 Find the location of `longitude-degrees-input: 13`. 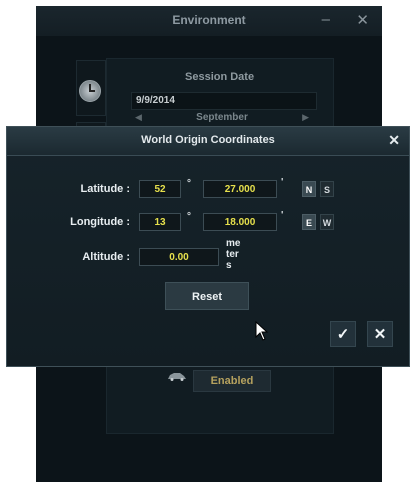

longitude-degrees-input: 13 is located at coordinates (160, 222).